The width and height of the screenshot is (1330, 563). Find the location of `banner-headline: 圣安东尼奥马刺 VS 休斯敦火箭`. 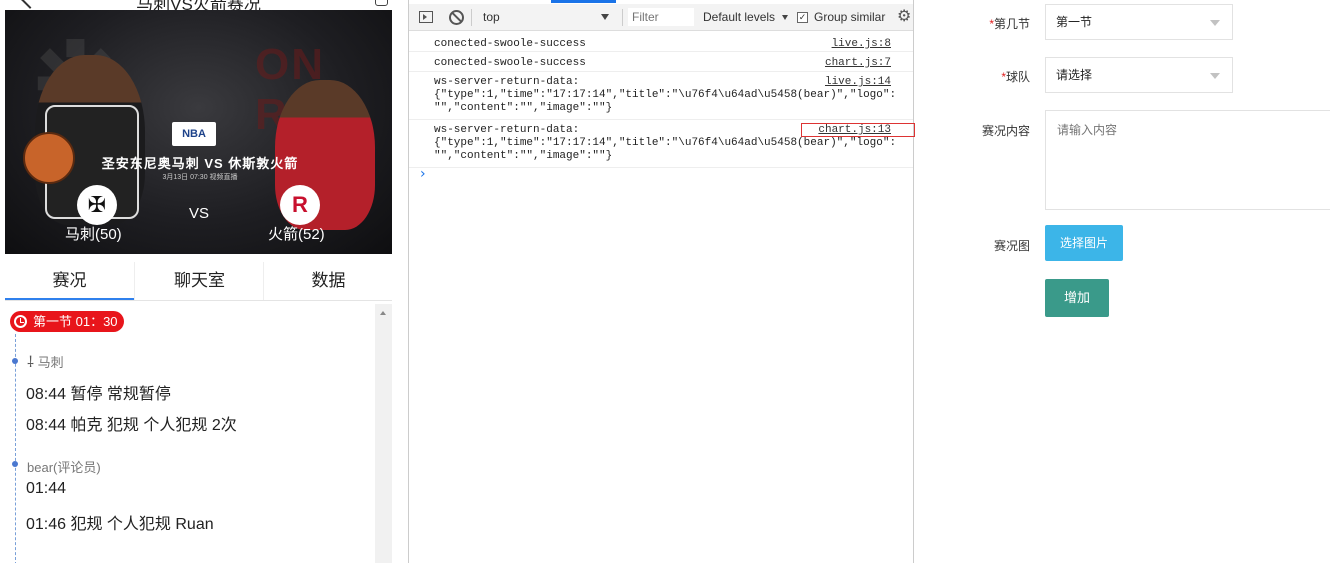

banner-headline: 圣安东尼奥马刺 VS 休斯敦火箭 is located at coordinates (200, 163).